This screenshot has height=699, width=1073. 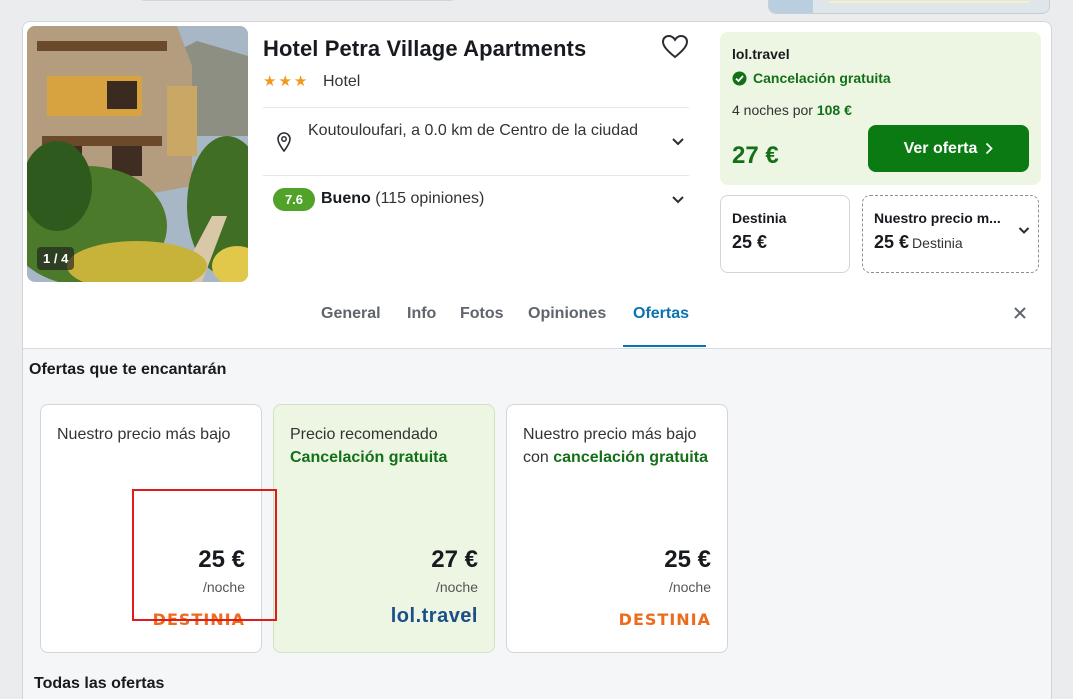 I want to click on view-offer-button: Ver oferta, so click(x=948, y=148).